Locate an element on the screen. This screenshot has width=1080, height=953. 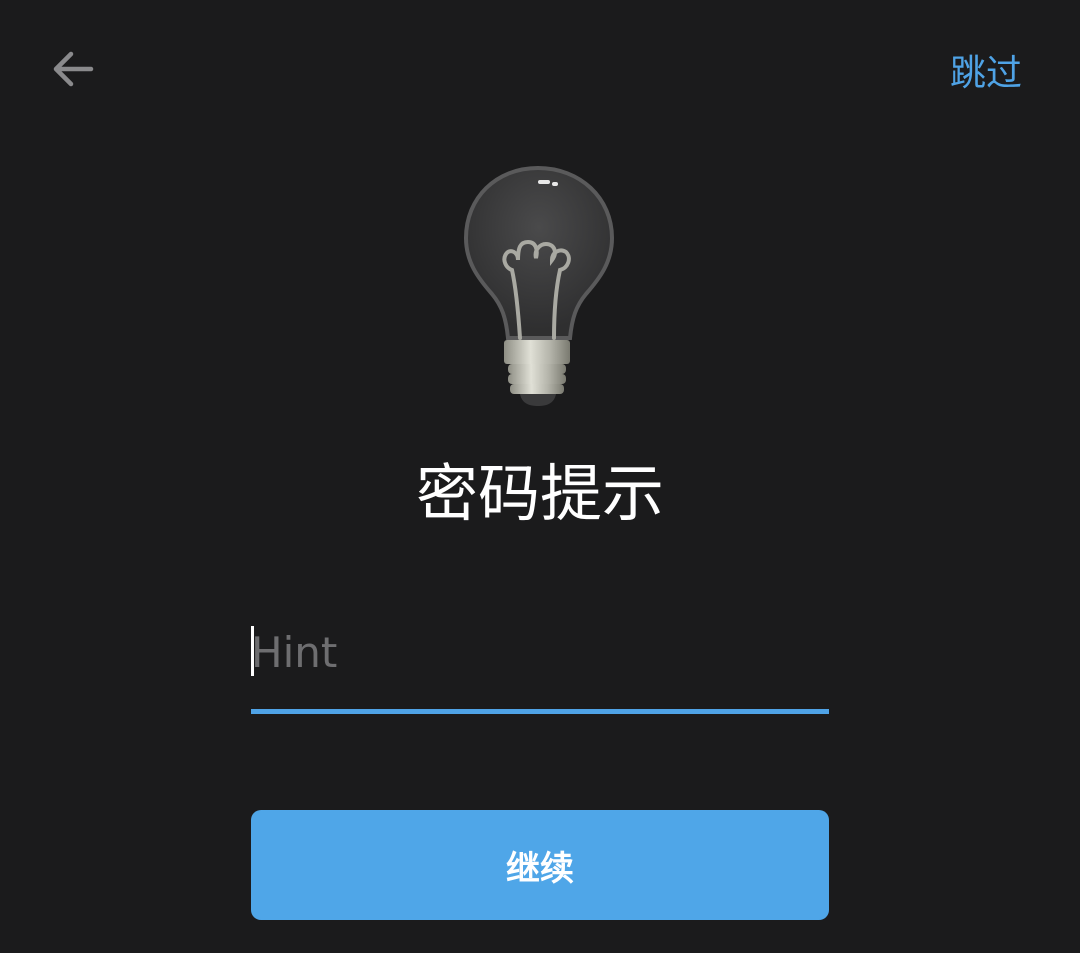
hint-field is located at coordinates (540, 665).